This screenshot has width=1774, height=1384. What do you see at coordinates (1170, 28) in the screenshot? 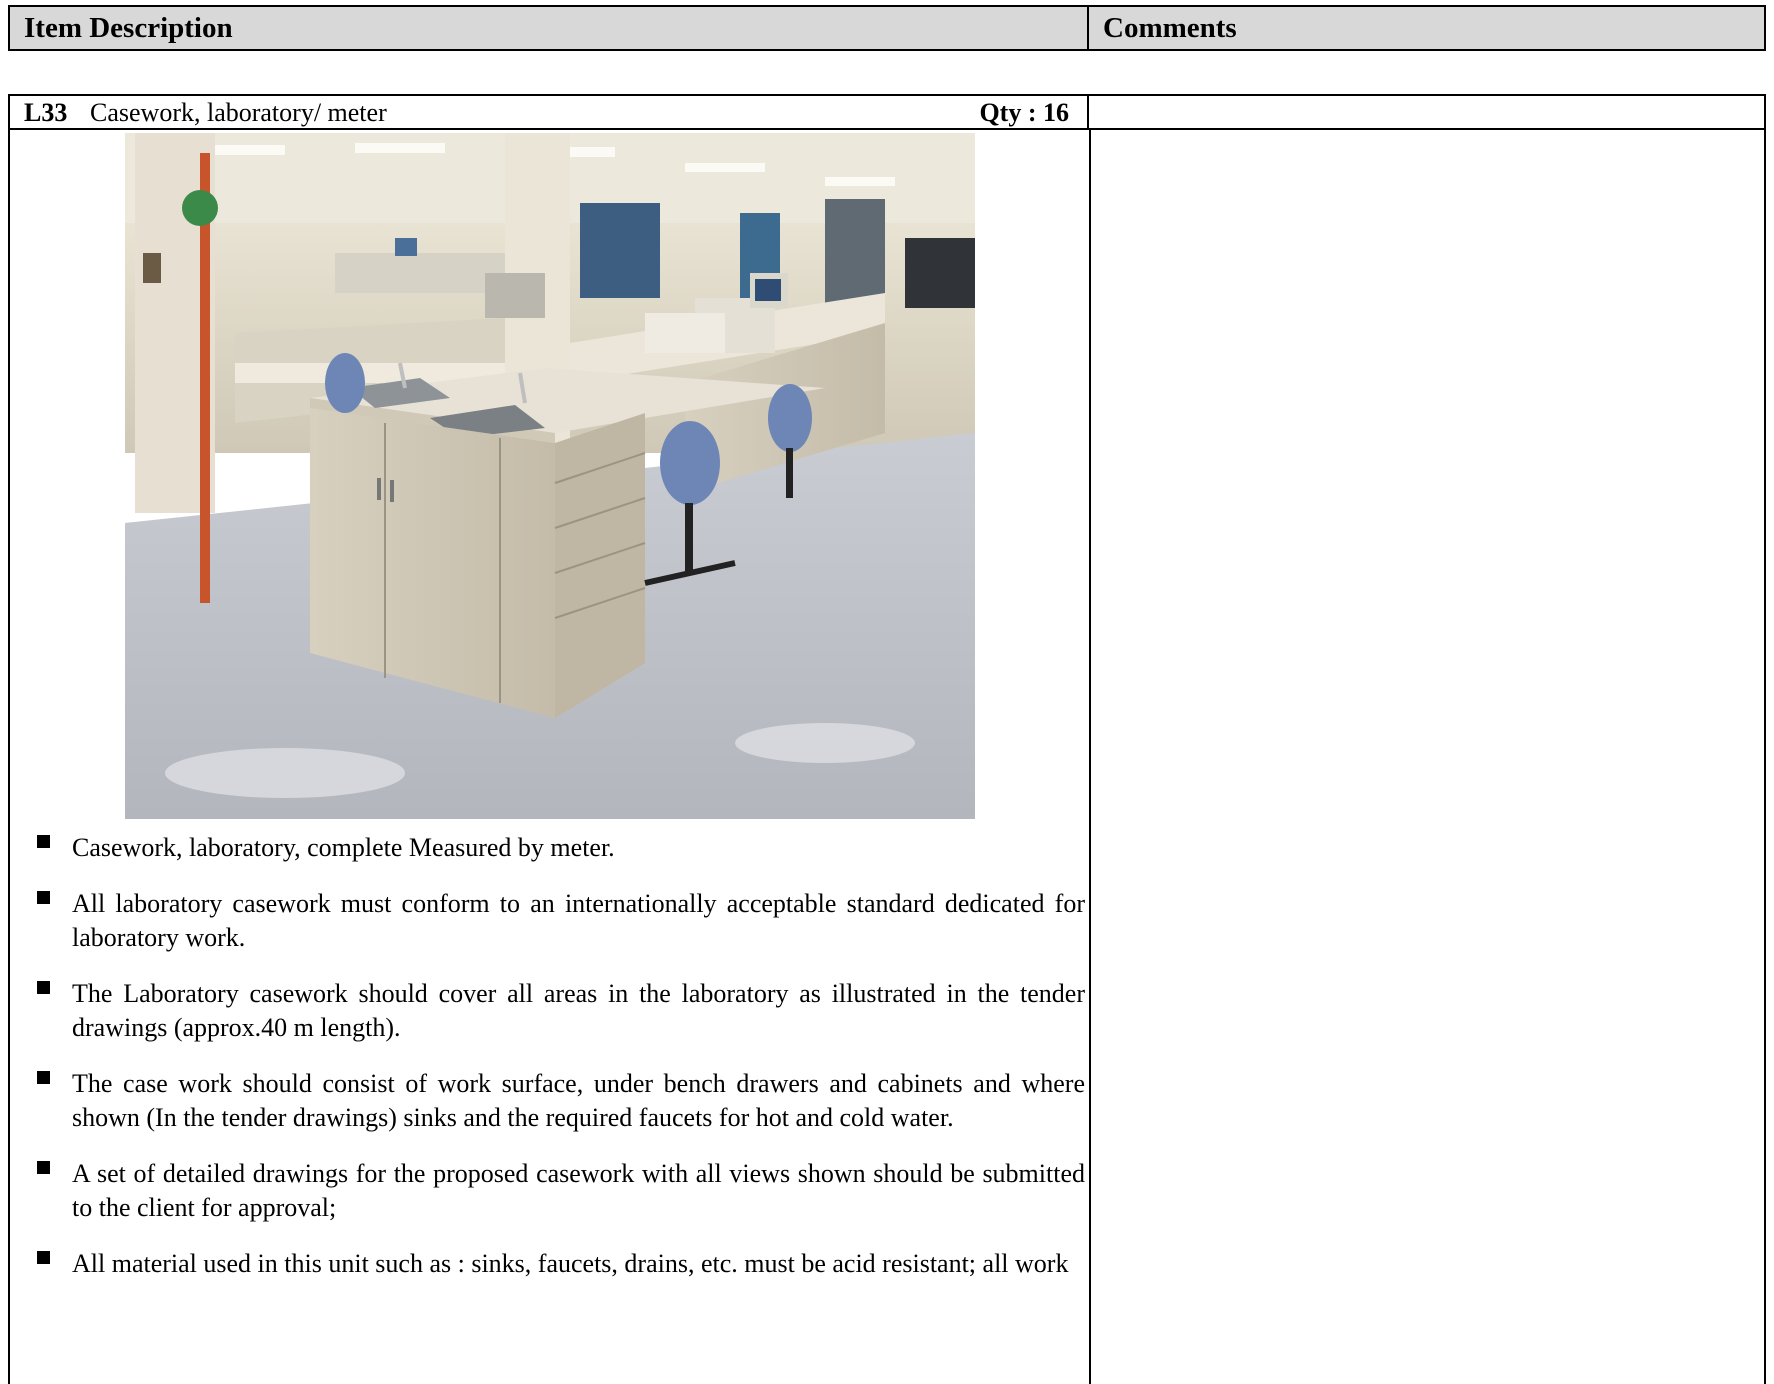
I see `header-comments: Comments` at bounding box center [1170, 28].